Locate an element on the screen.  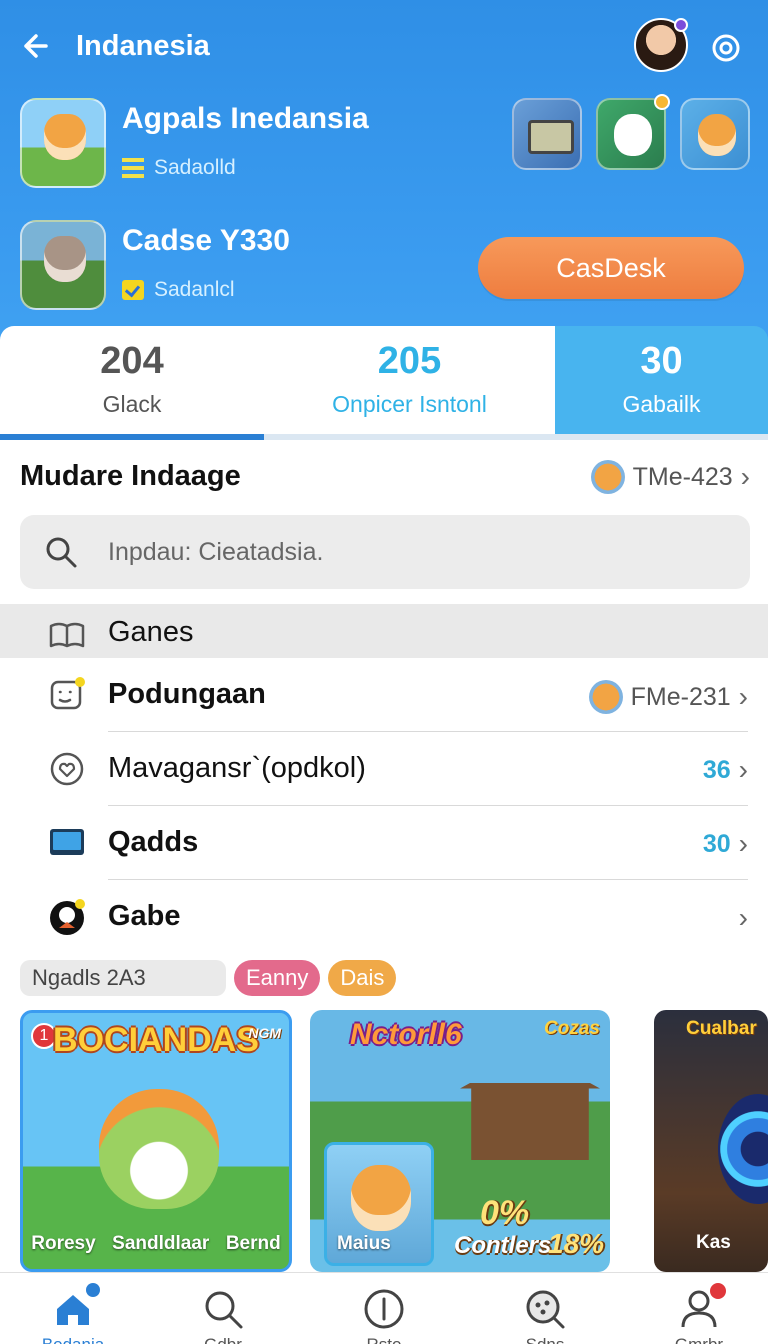
section-title: Mudare Indaage is located at coordinates (130, 476).